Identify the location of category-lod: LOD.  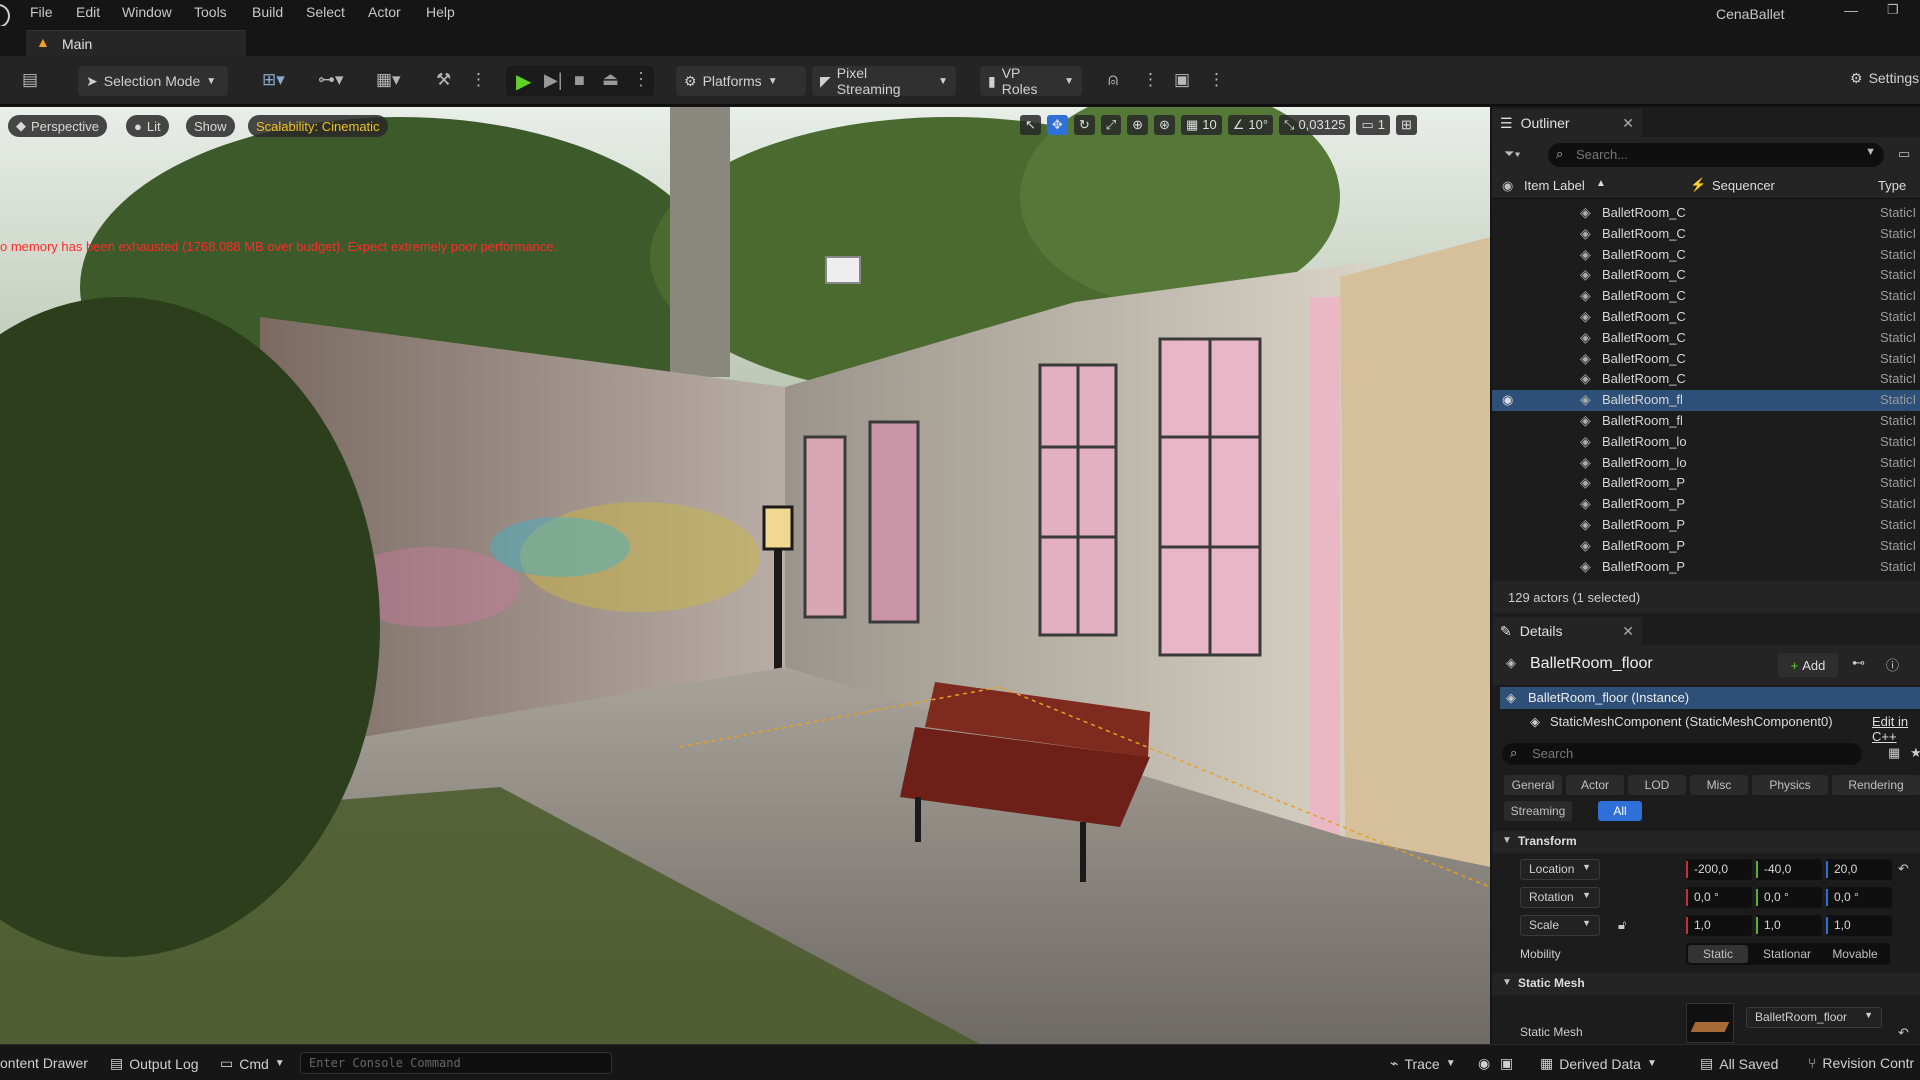
(1657, 785).